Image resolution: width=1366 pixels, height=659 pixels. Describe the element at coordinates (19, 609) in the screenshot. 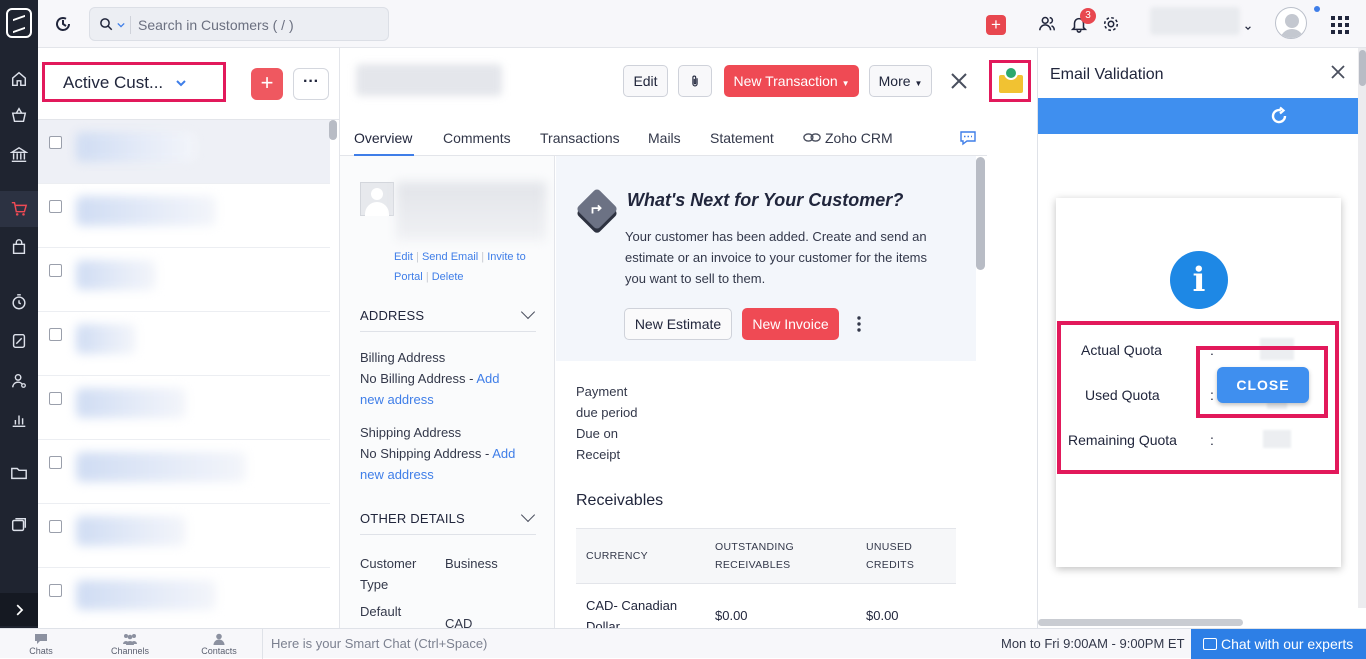

I see `expand-rail-button` at that location.